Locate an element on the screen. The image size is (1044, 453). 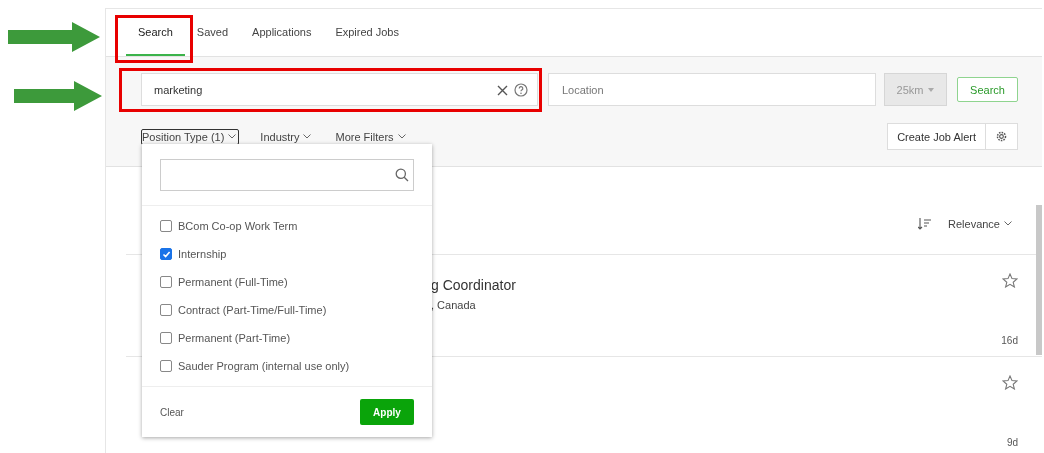
tab: Expired Jobs is located at coordinates (367, 32).